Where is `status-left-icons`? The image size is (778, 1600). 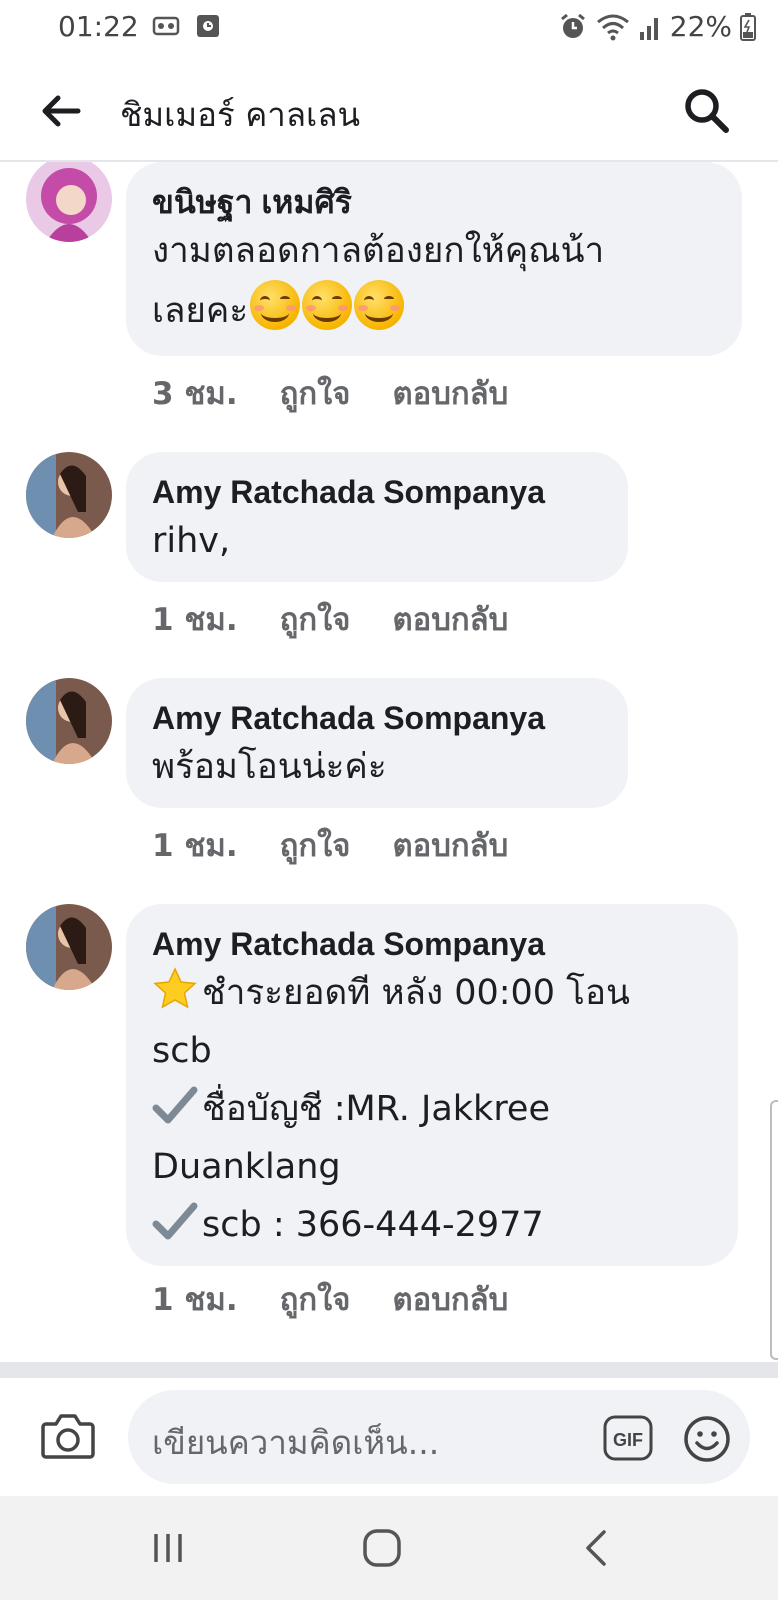
status-left-icons is located at coordinates (187, 26).